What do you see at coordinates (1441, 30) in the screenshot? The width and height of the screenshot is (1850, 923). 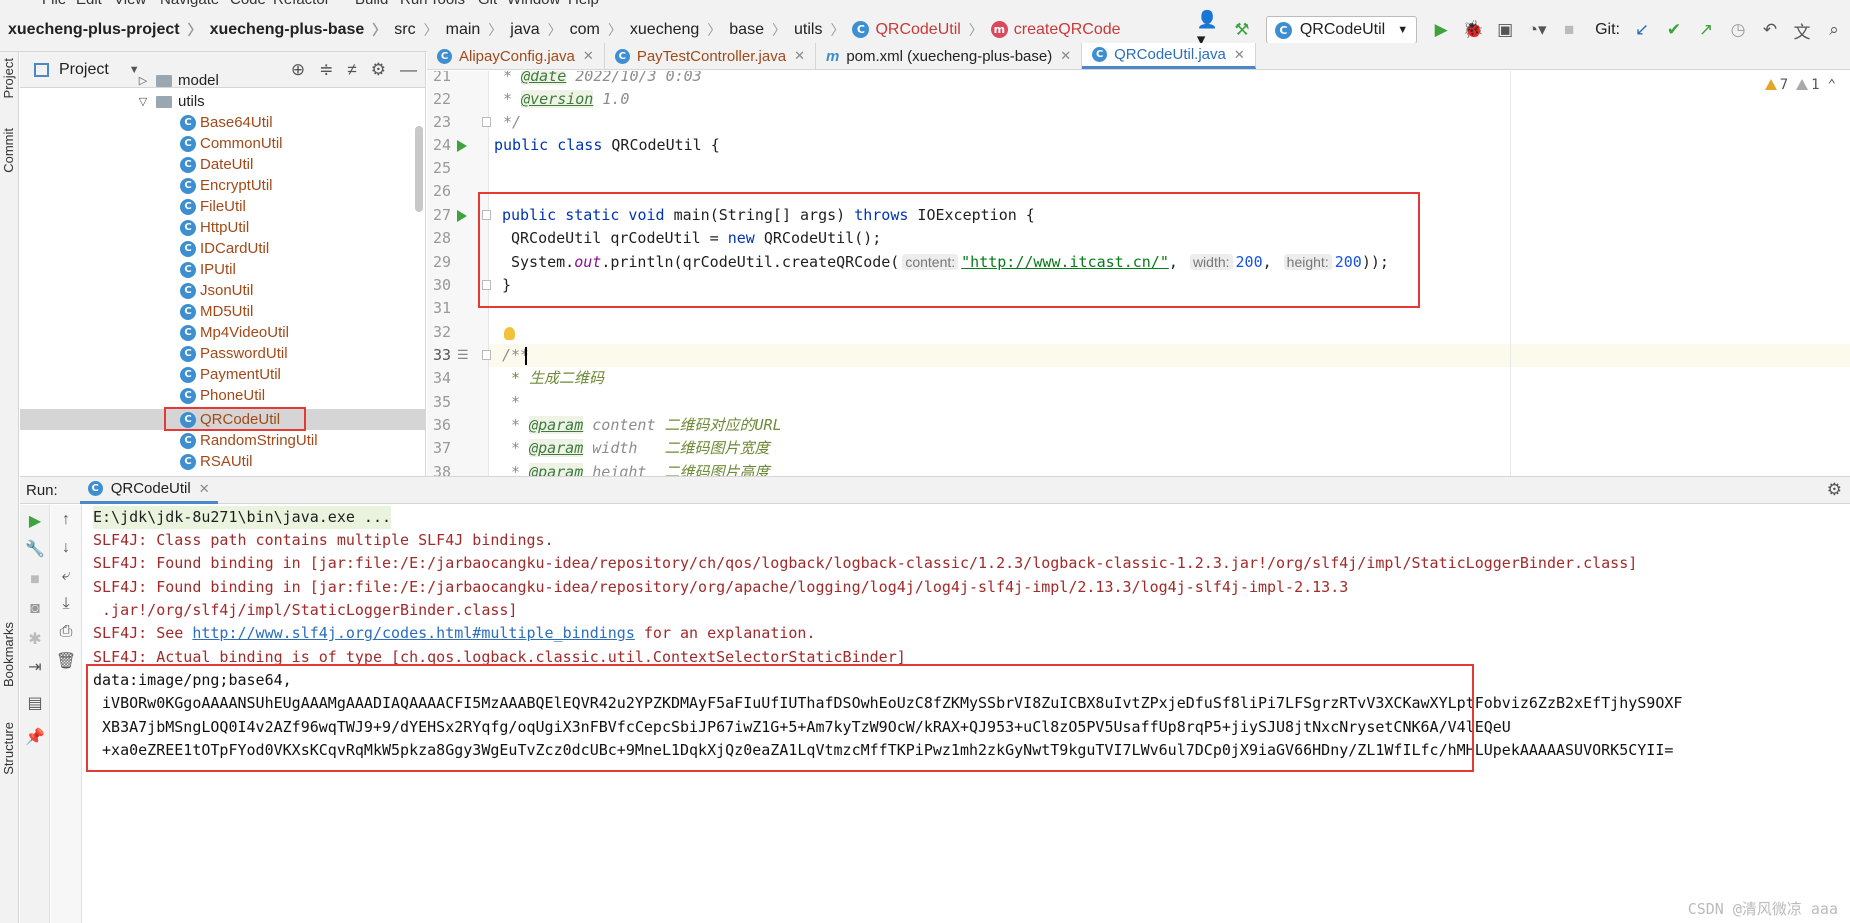 I see `run-icon: ▶` at bounding box center [1441, 30].